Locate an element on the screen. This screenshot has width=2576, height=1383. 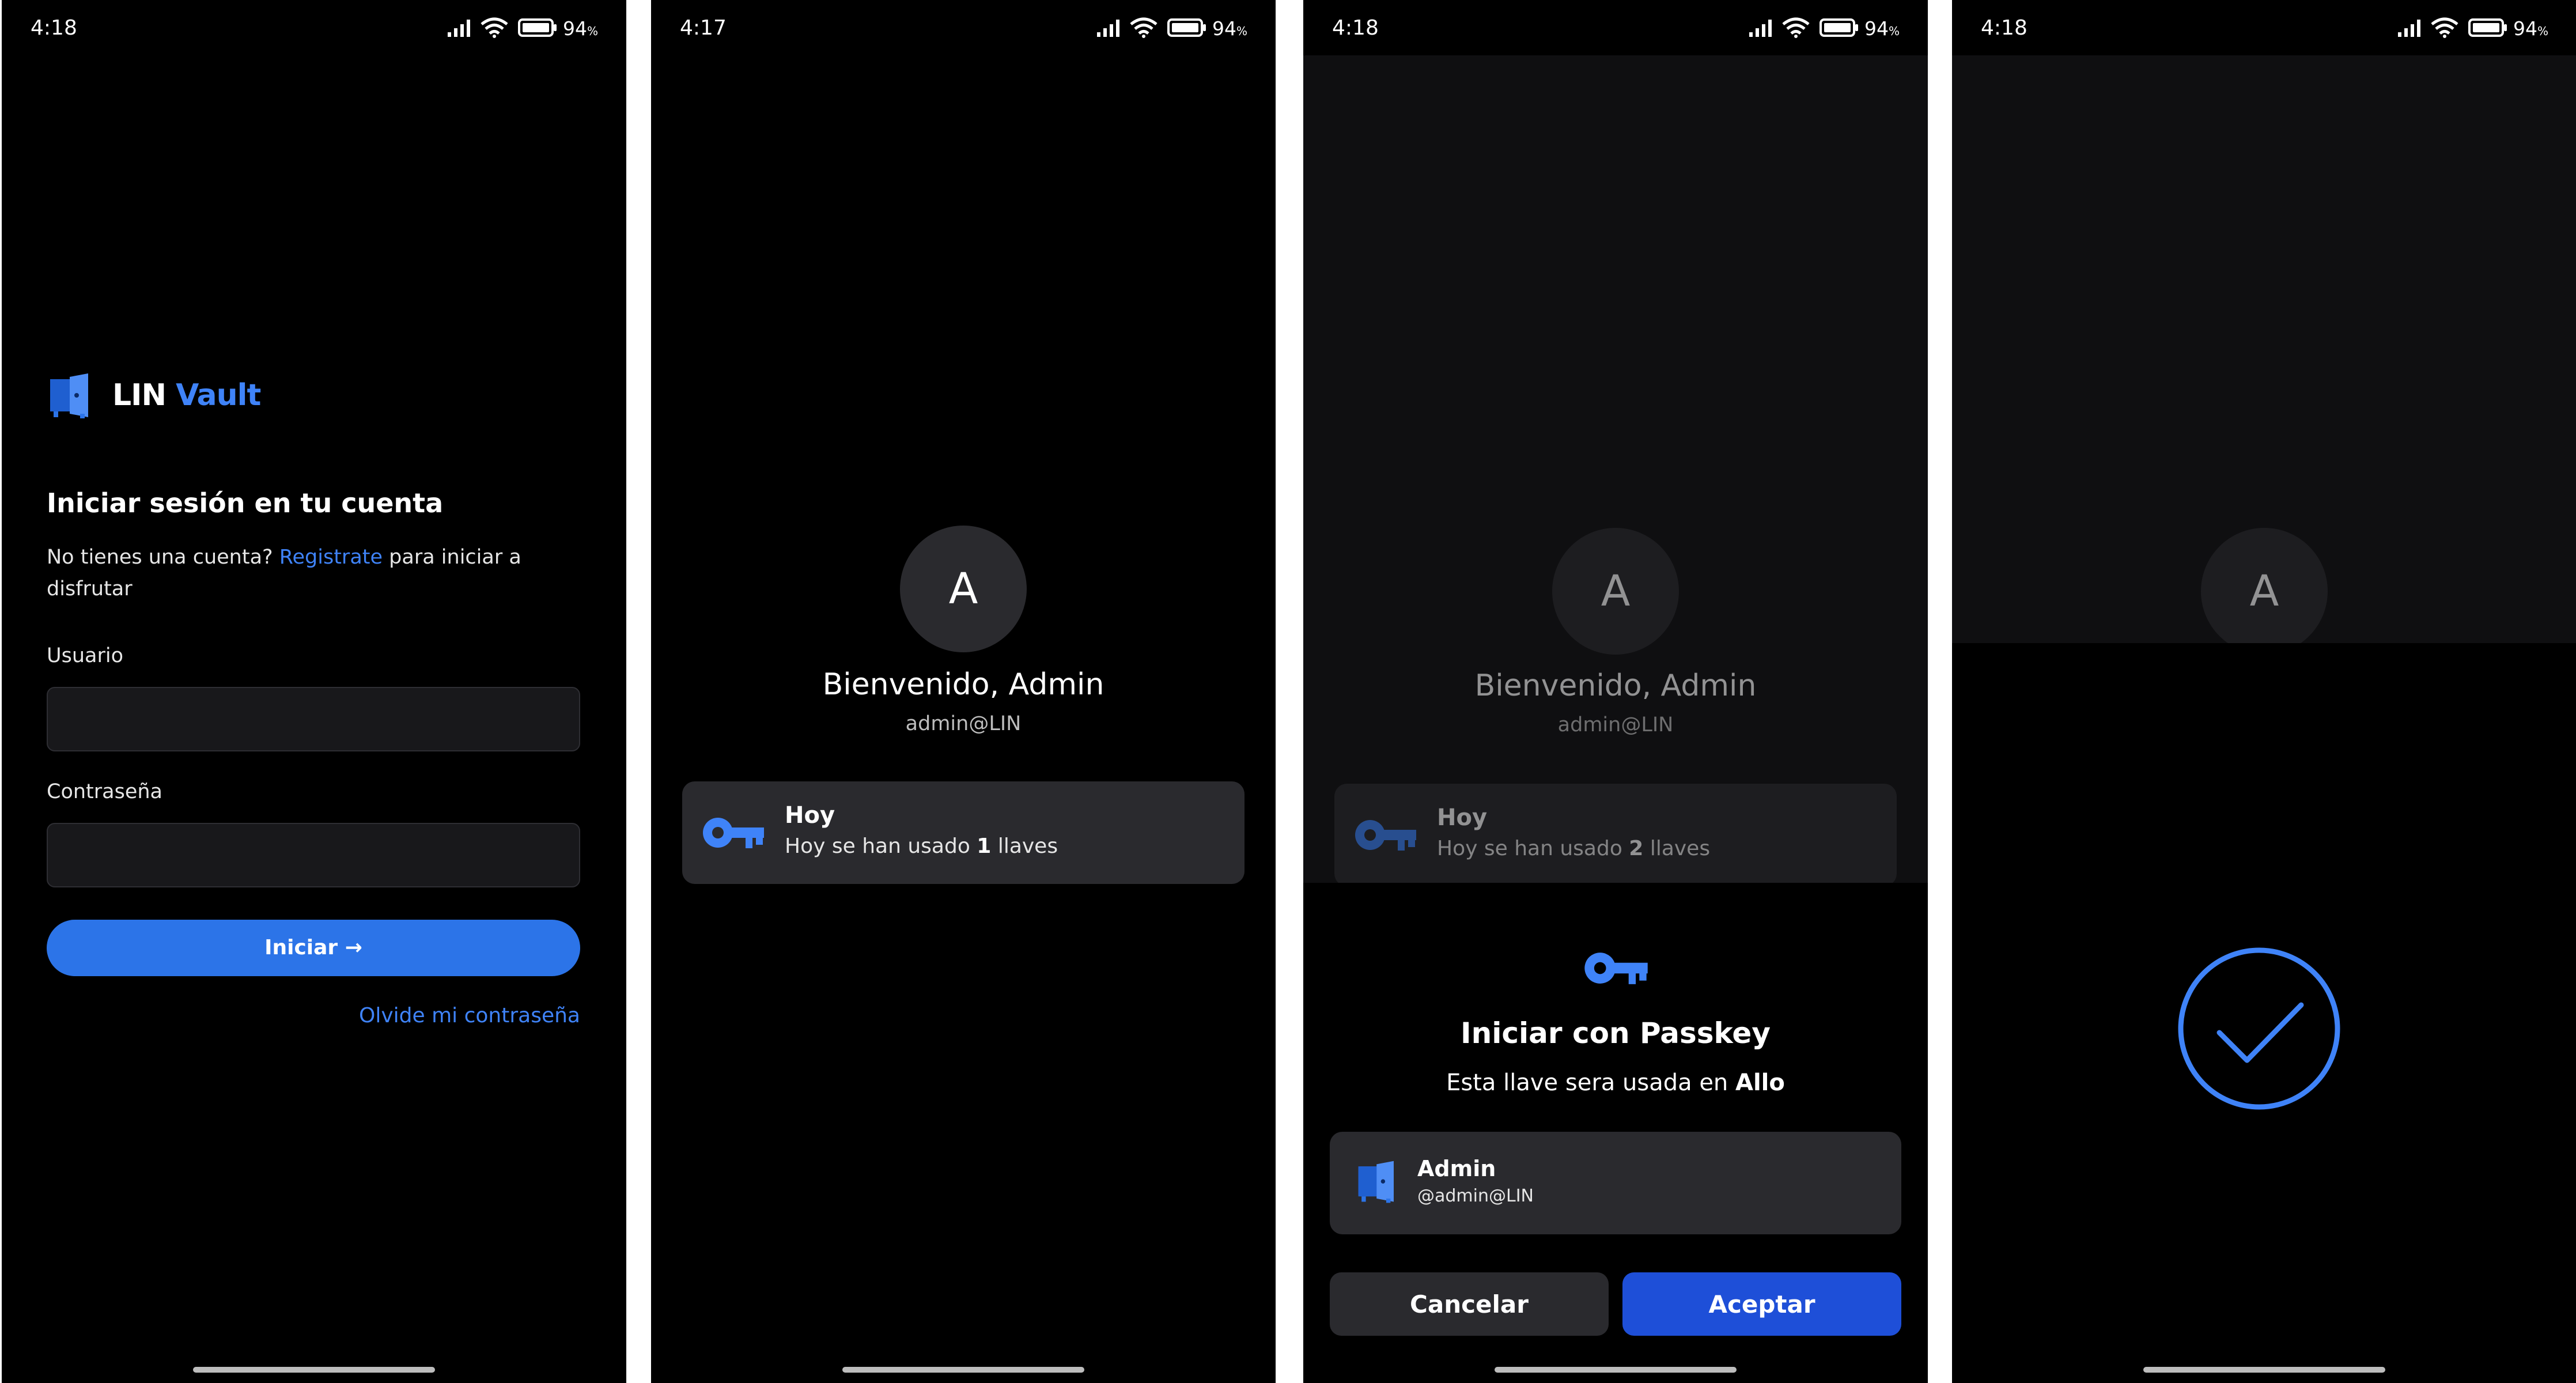
accept-button: Aceptar is located at coordinates (1761, 1304).